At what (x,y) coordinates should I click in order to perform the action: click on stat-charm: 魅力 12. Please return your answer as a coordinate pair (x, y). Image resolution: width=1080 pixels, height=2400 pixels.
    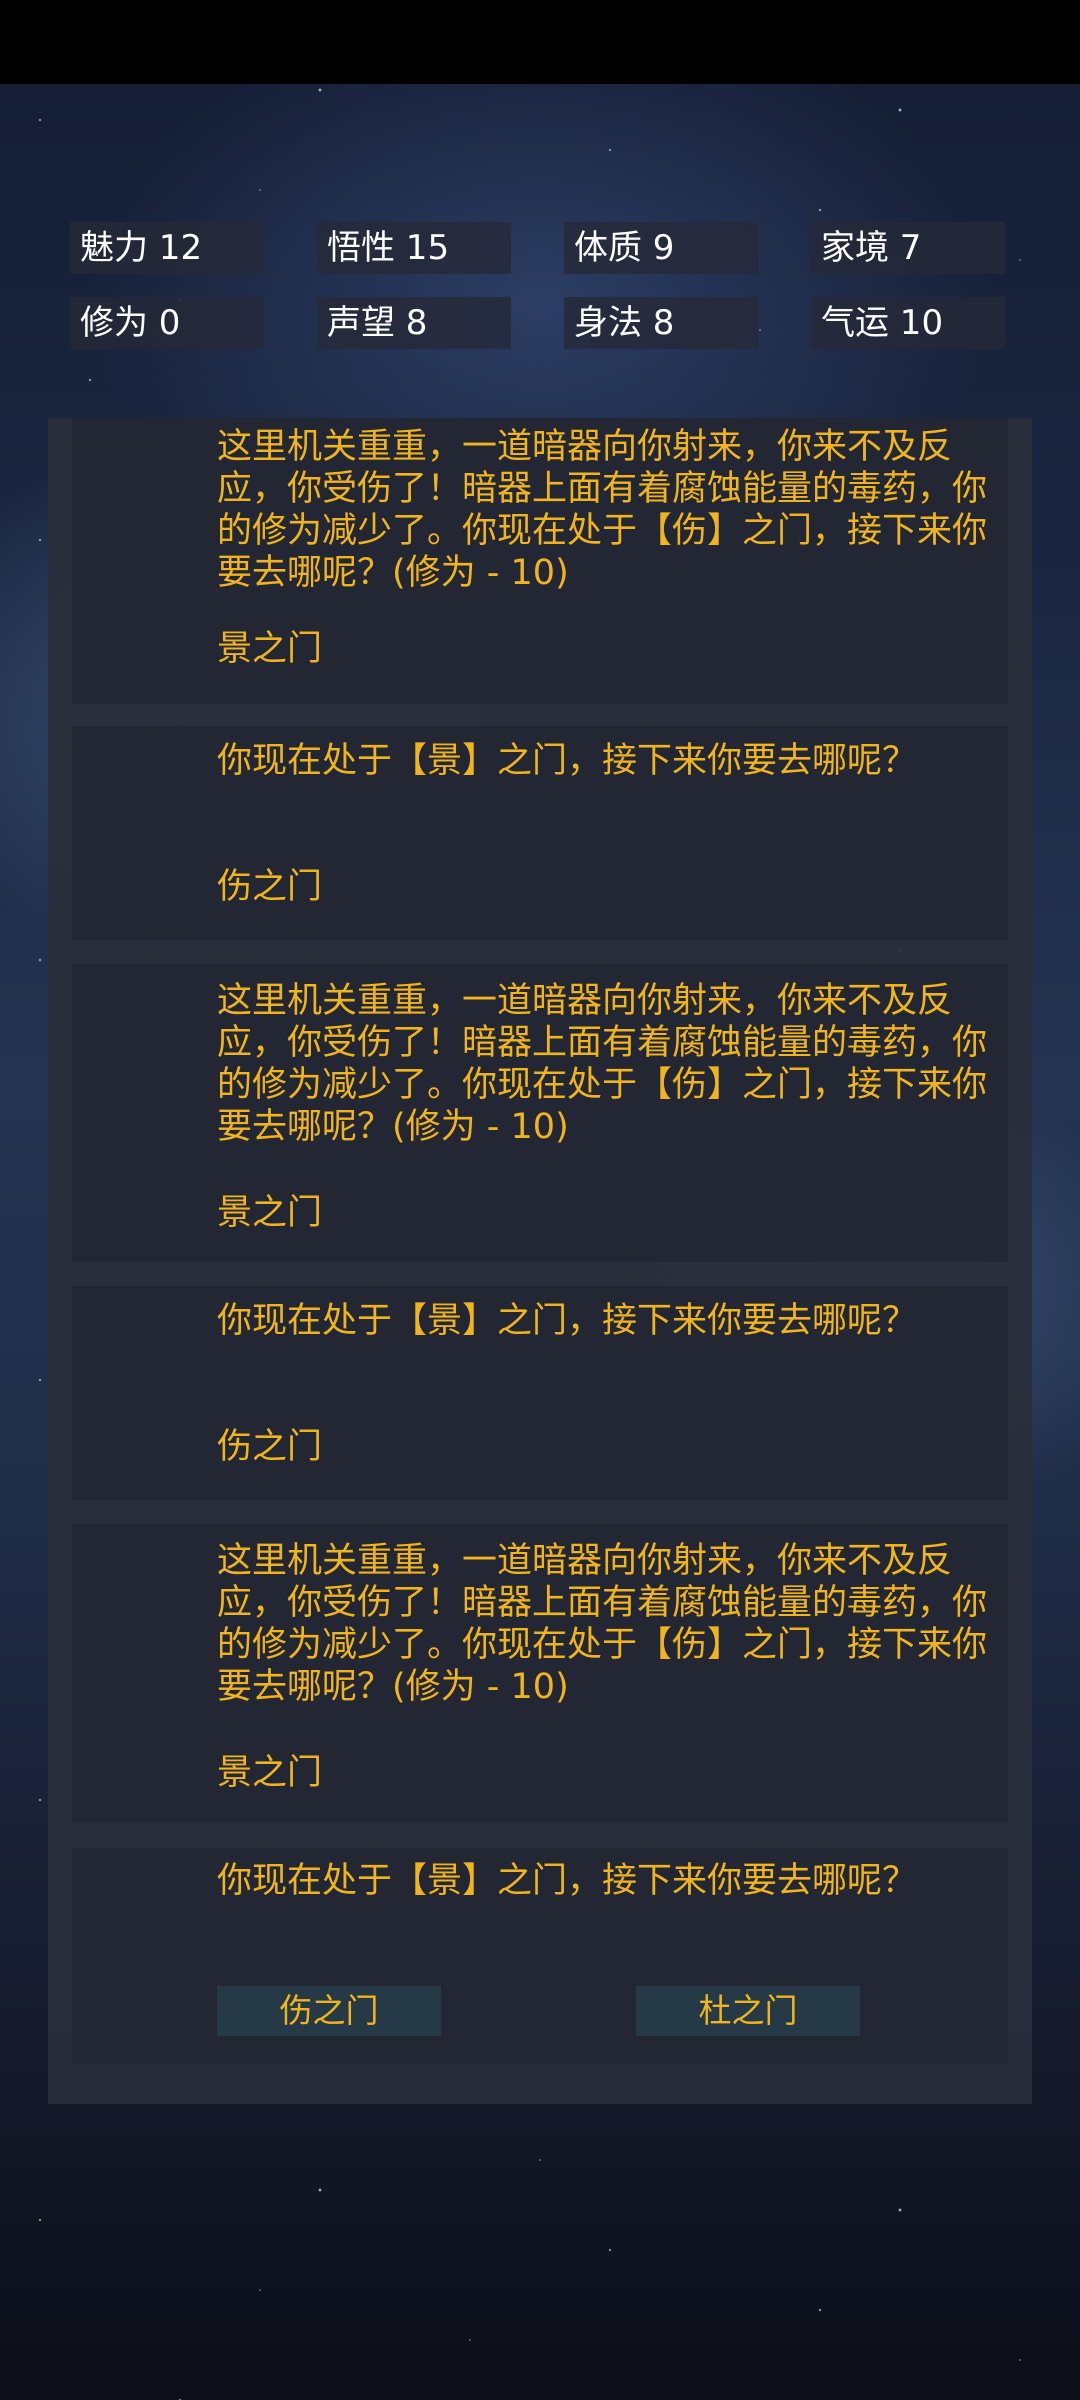
    Looking at the image, I should click on (167, 248).